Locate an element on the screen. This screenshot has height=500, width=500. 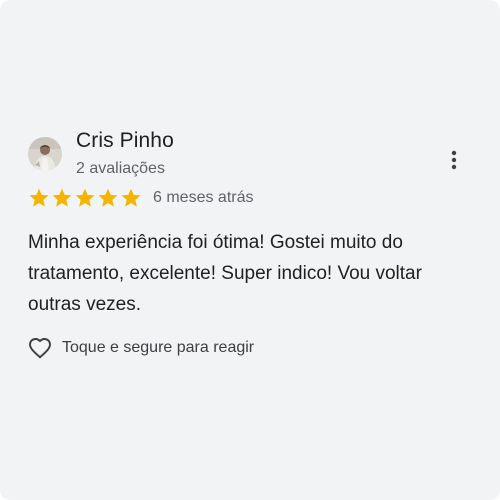
more-options-button is located at coordinates (454, 160).